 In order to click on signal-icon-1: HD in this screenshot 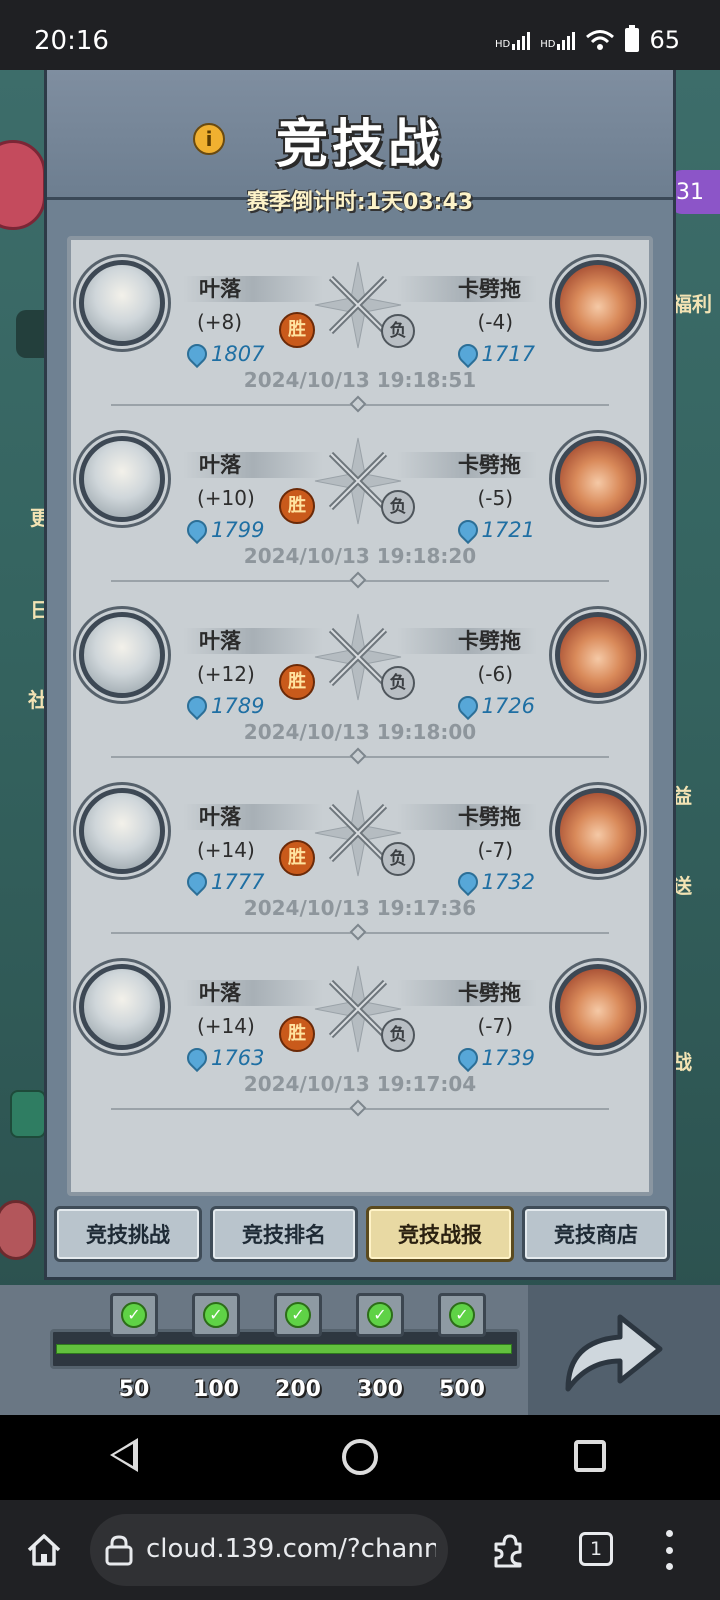, I will do `click(513, 40)`.